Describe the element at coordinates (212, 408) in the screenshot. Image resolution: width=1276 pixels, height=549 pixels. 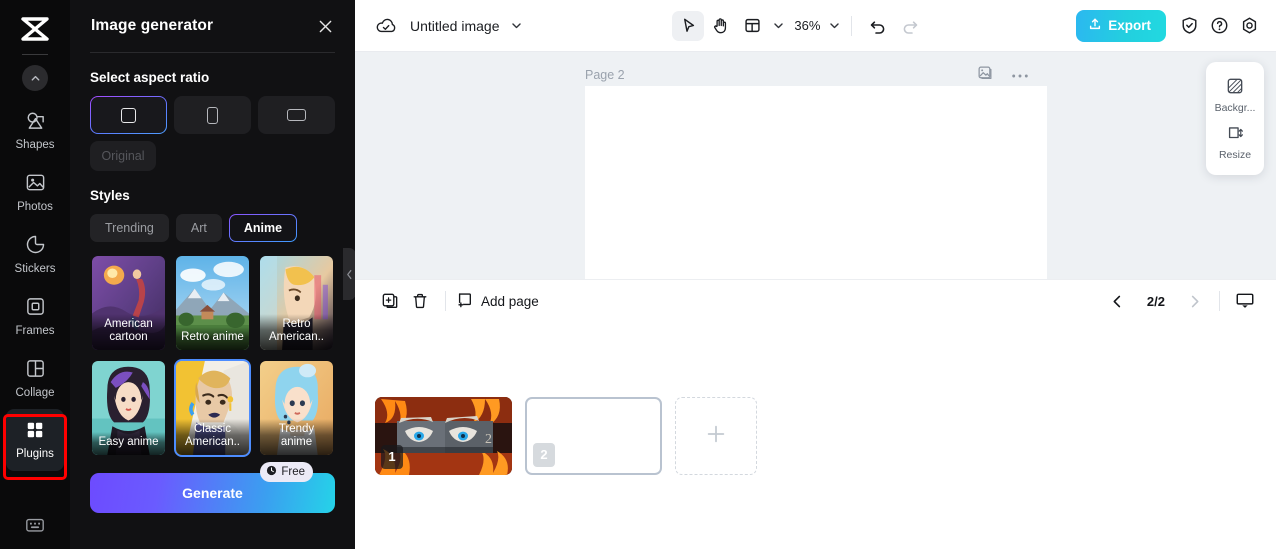
I see `style-card-classic-american: Classic American..` at that location.